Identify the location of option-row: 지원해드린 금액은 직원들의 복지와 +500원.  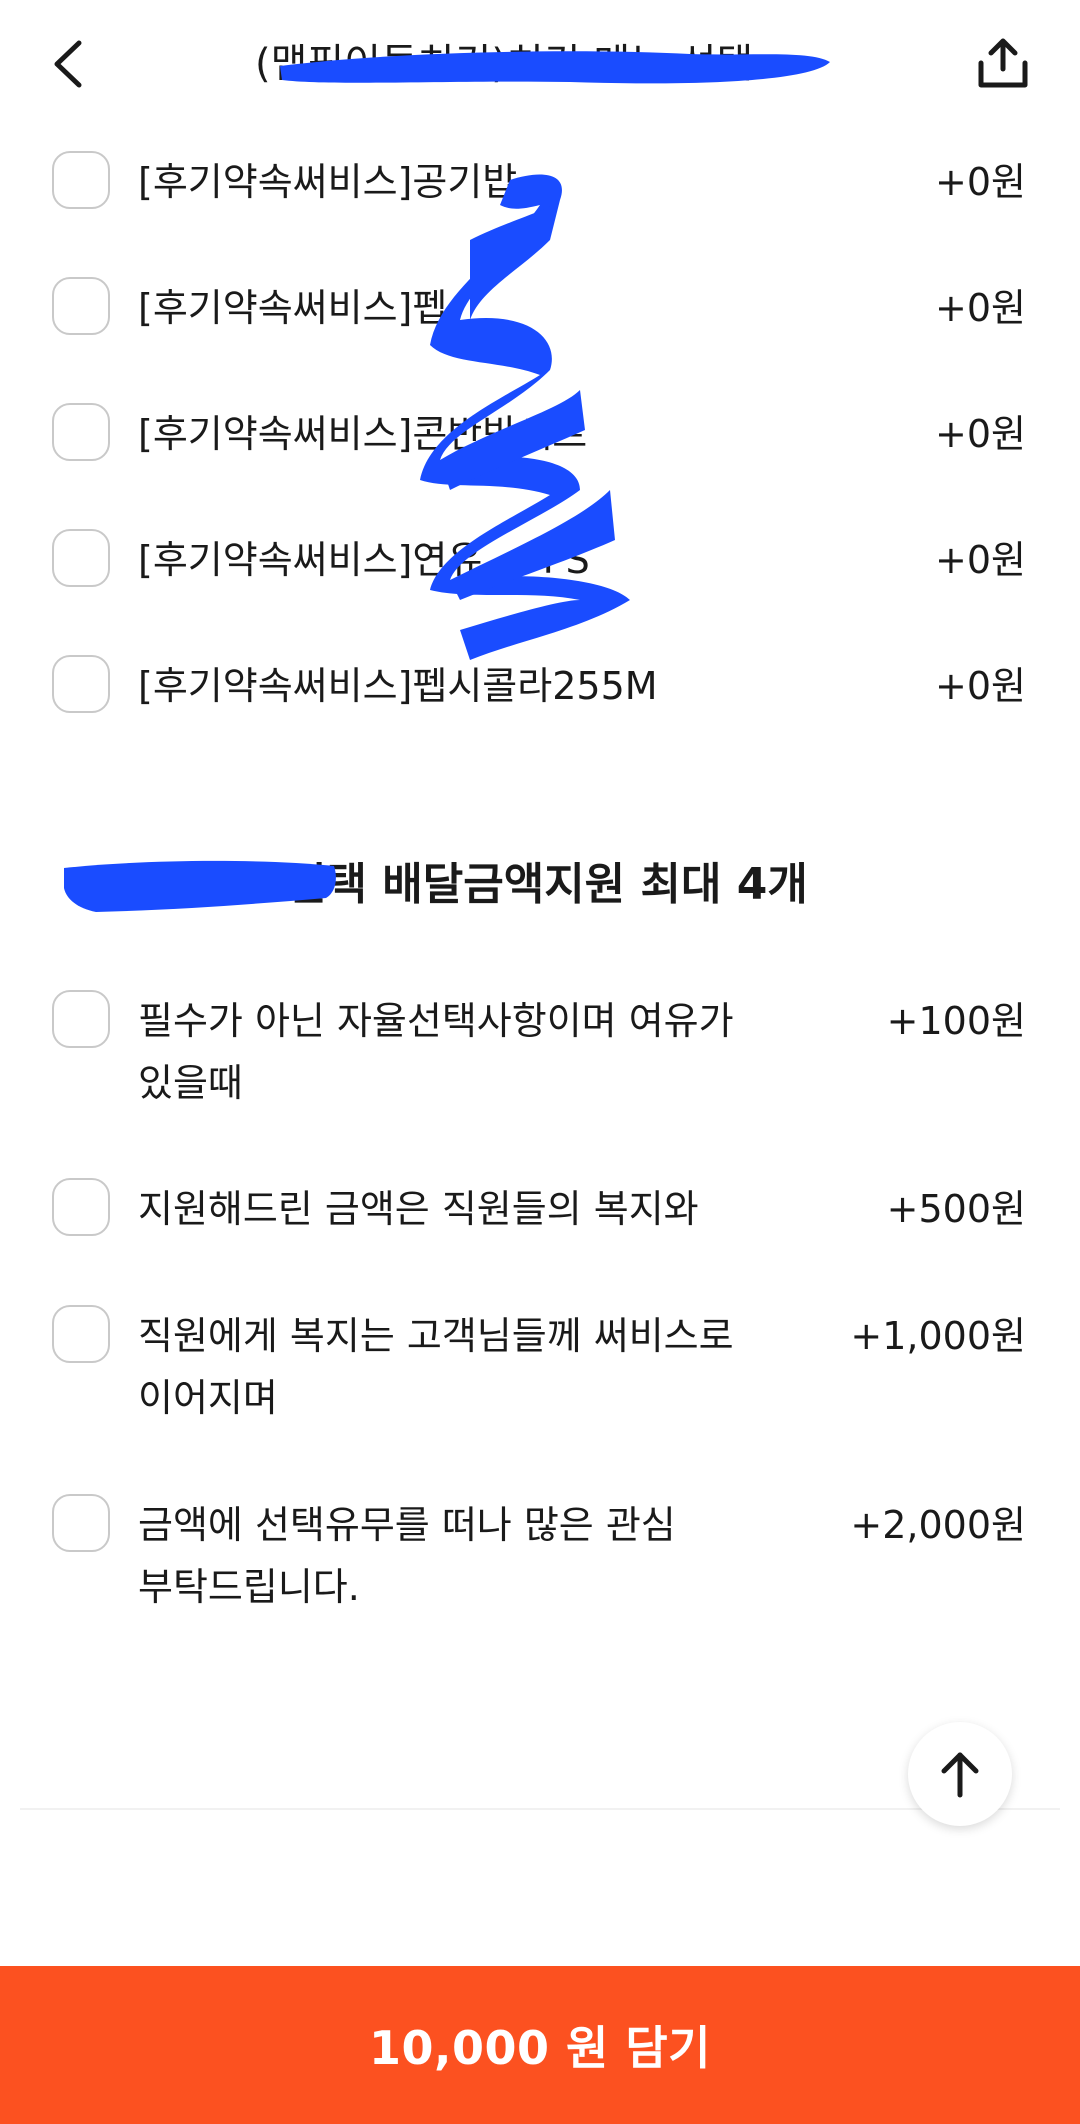
(540, 1209).